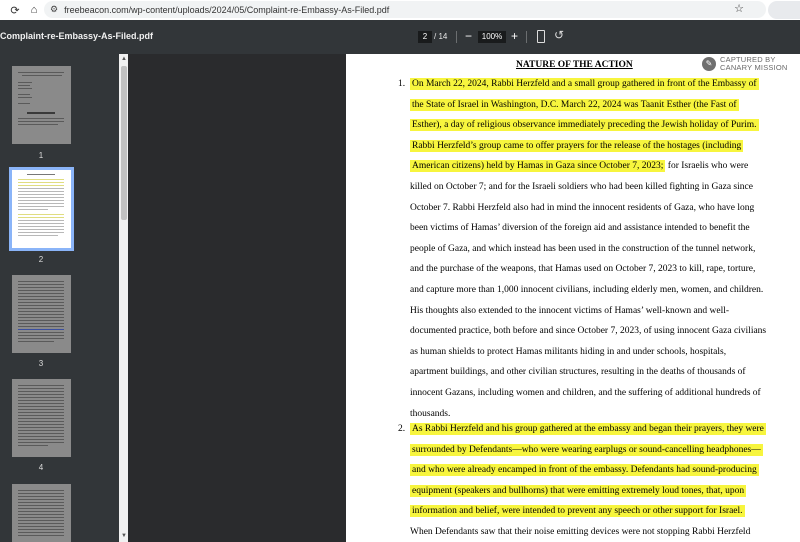 This screenshot has width=800, height=542. Describe the element at coordinates (784, 10) in the screenshot. I see `browser-menu-button` at that location.